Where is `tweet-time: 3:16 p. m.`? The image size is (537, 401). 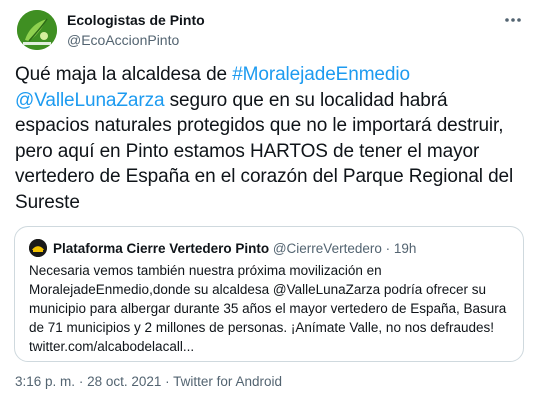
tweet-time: 3:16 p. m. is located at coordinates (45, 381).